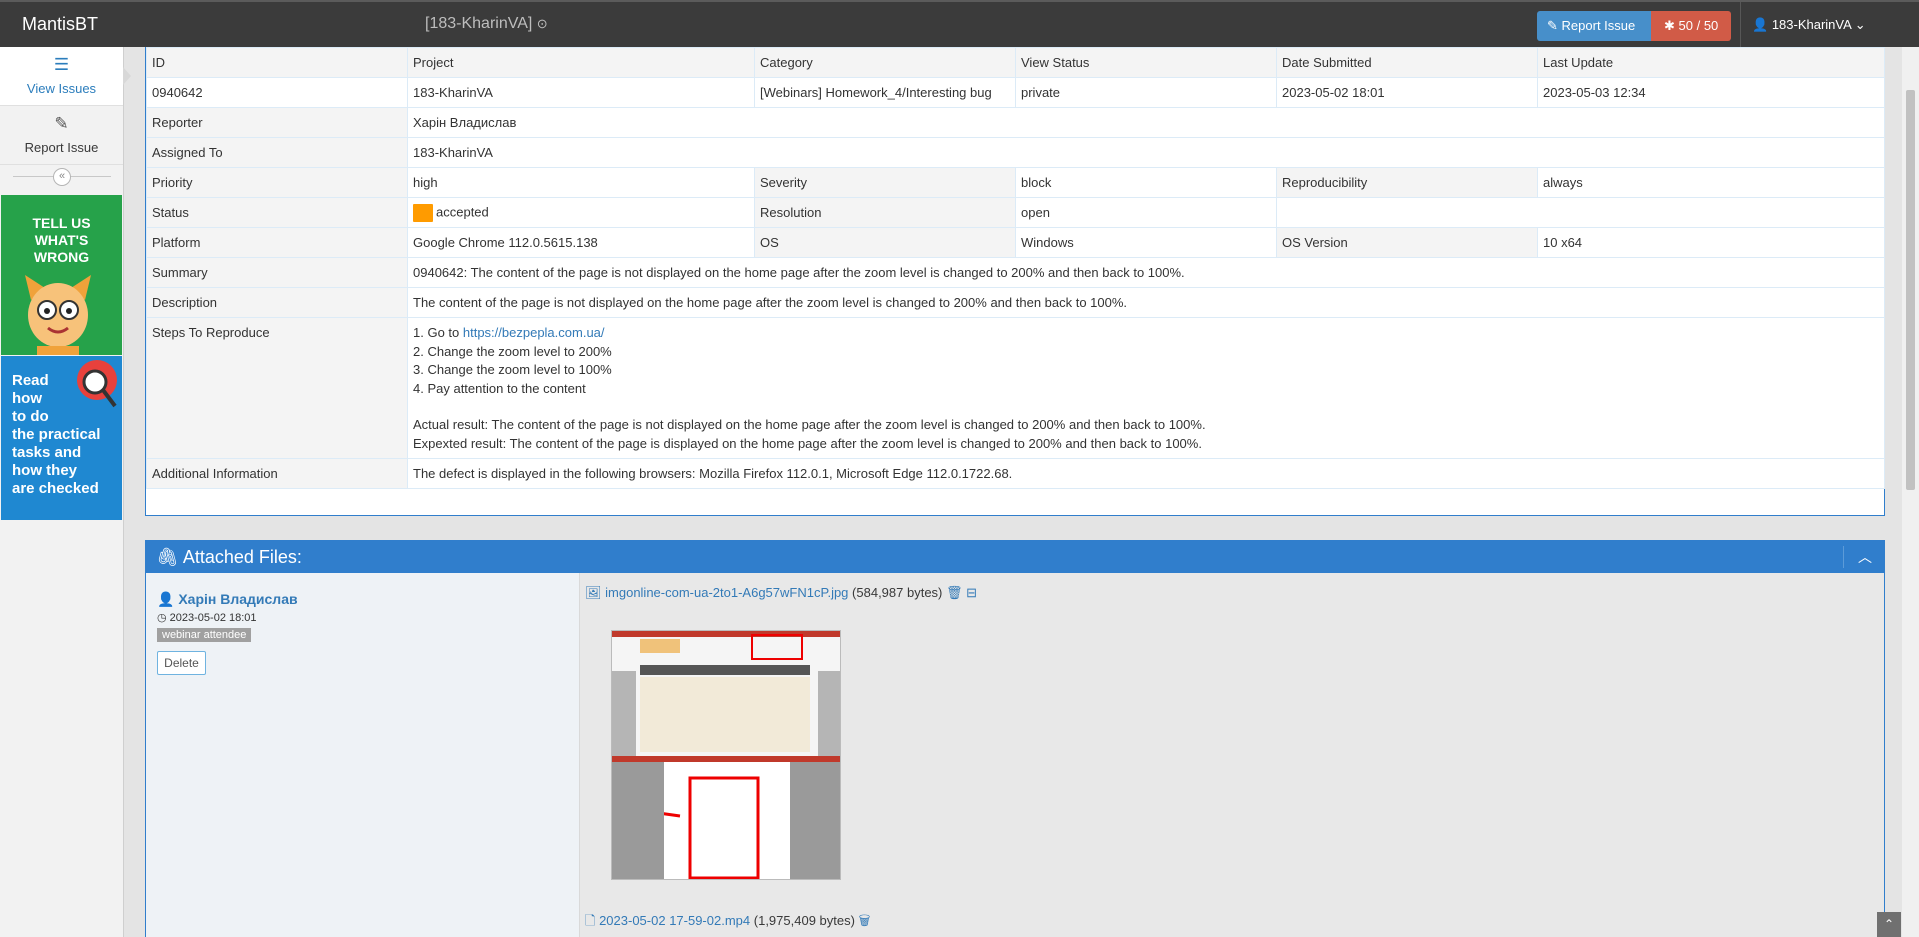  I want to click on report-issue-label: Report Issue, so click(1598, 25).